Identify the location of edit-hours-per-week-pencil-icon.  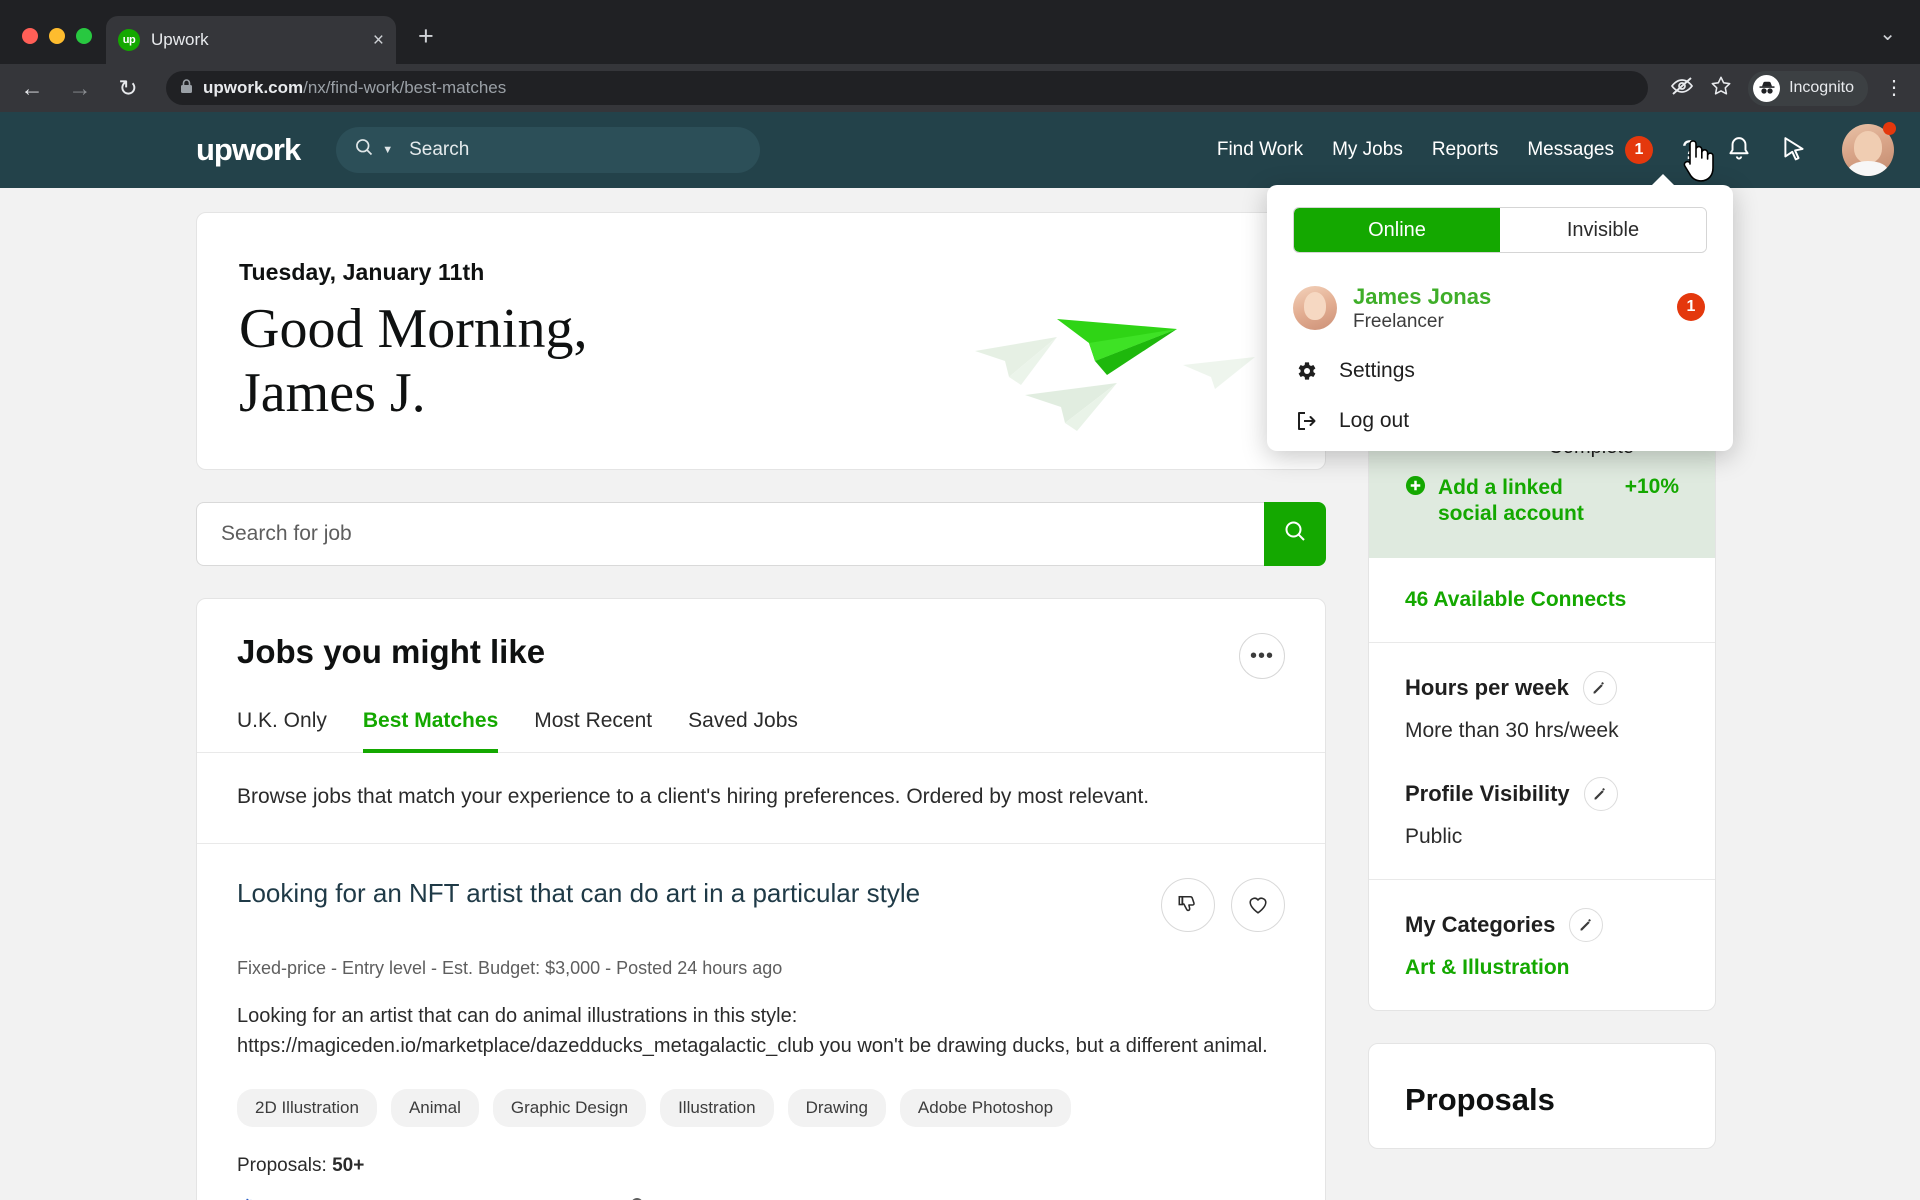
(1599, 687).